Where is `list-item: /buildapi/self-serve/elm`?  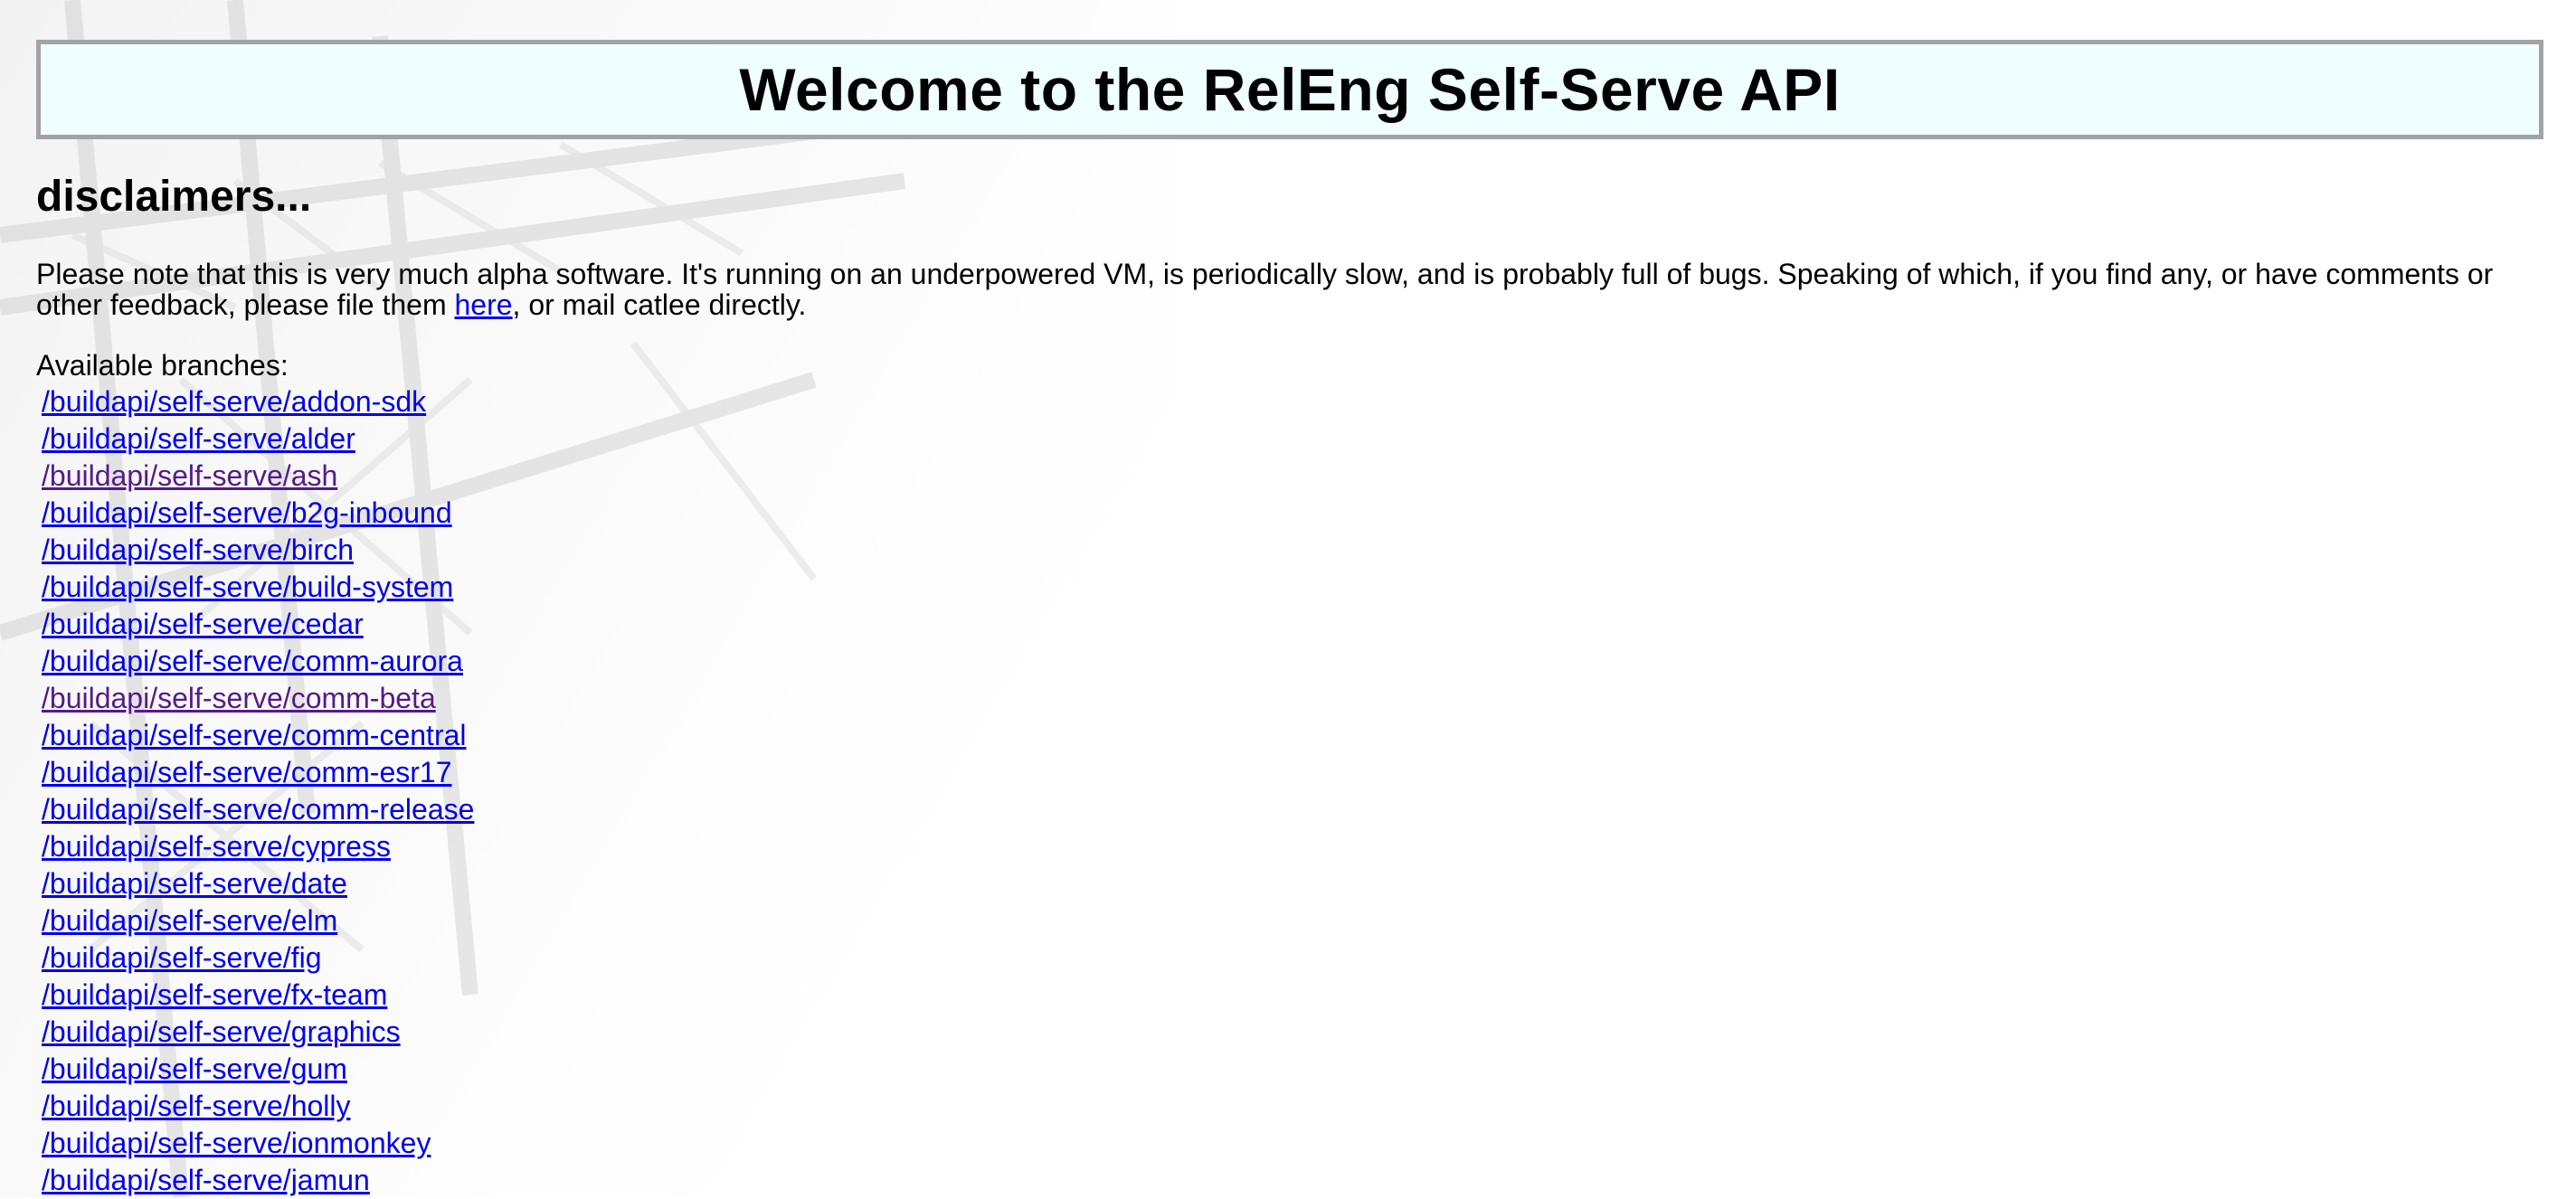
list-item: /buildapi/self-serve/elm is located at coordinates (258, 920).